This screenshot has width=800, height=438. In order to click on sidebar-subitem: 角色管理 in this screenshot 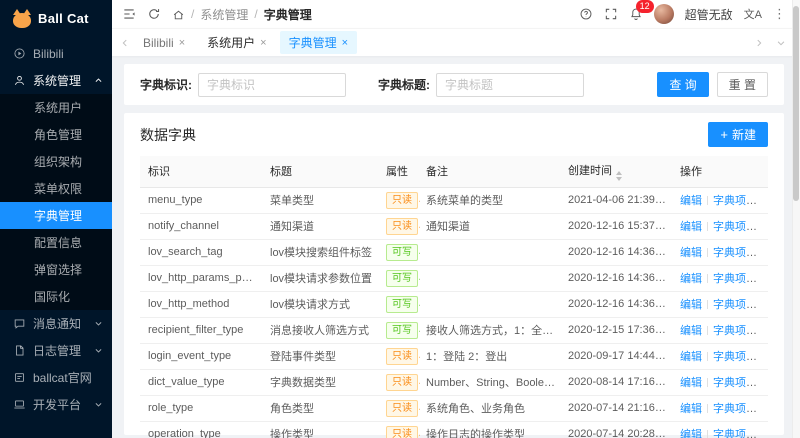, I will do `click(56, 134)`.